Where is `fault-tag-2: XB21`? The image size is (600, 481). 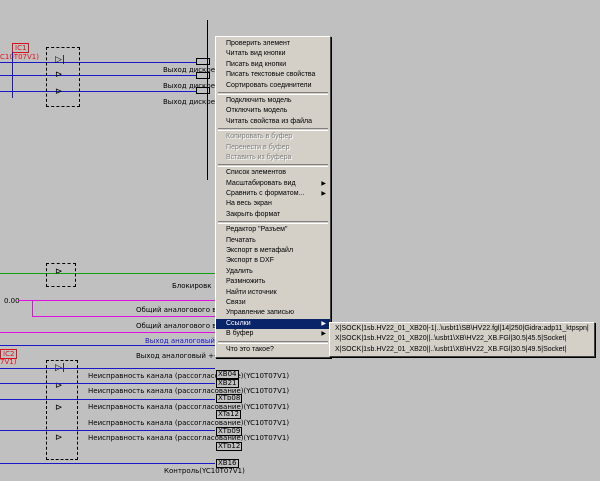 fault-tag-2: XB21 is located at coordinates (227, 383).